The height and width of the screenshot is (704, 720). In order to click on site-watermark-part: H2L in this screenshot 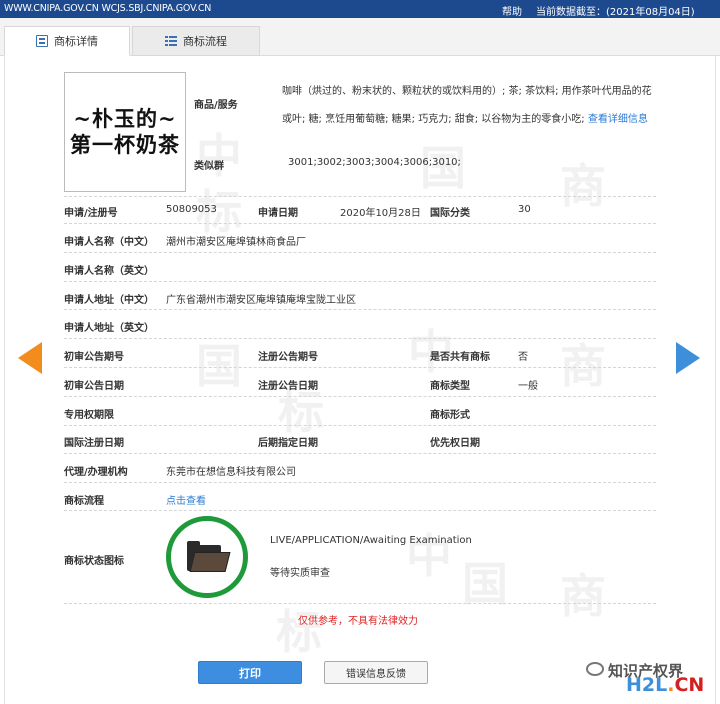, I will do `click(647, 685)`.